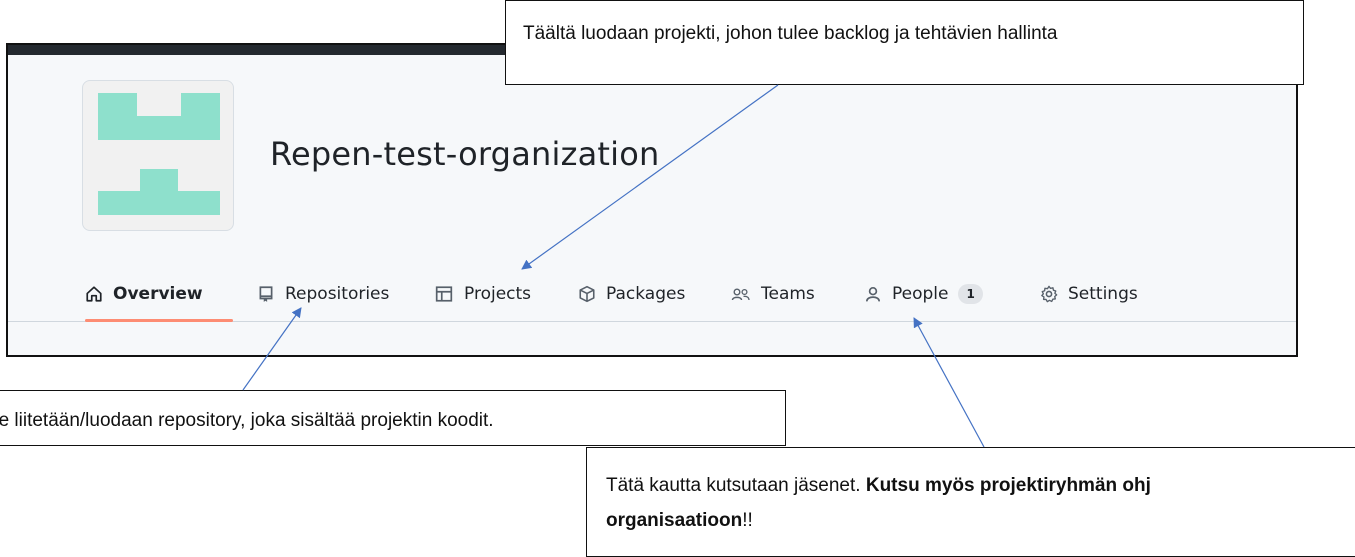 The width and height of the screenshot is (1355, 557). I want to click on person-icon, so click(873, 294).